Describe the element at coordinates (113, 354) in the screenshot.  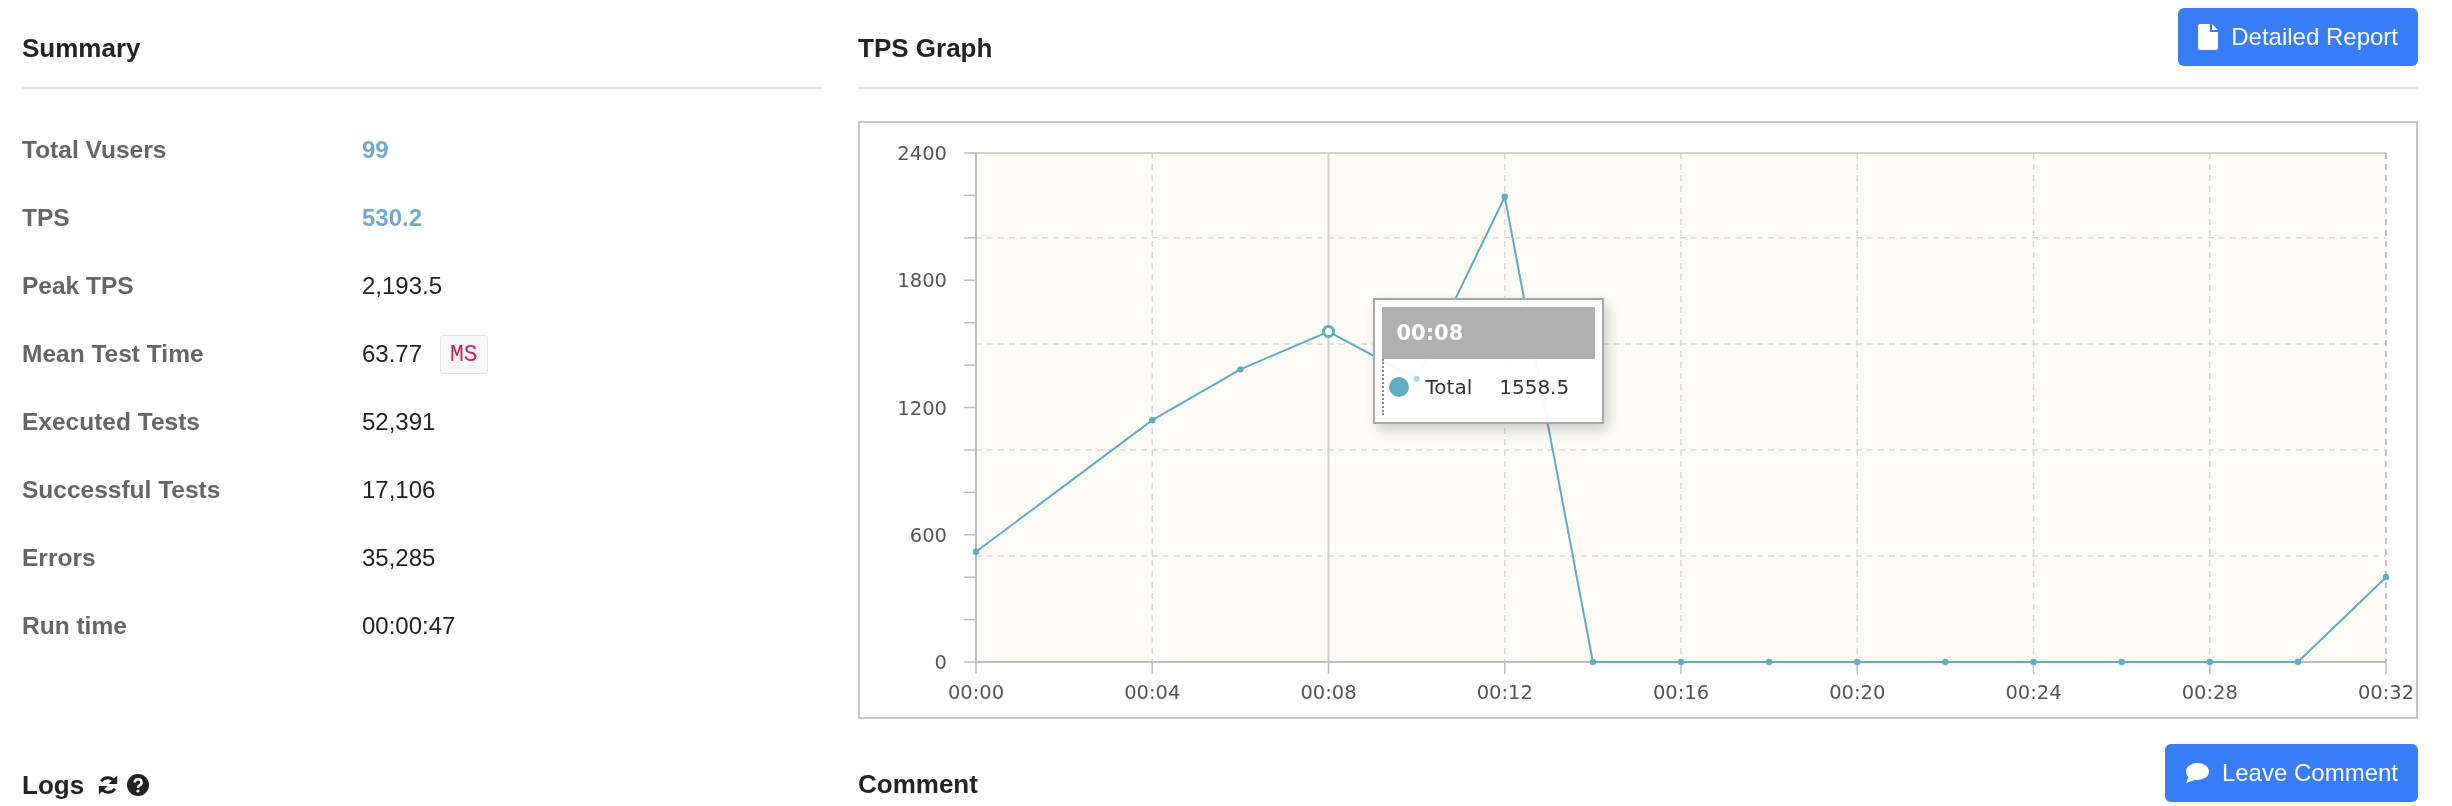
I see `stat-label: Mean Test Time` at that location.